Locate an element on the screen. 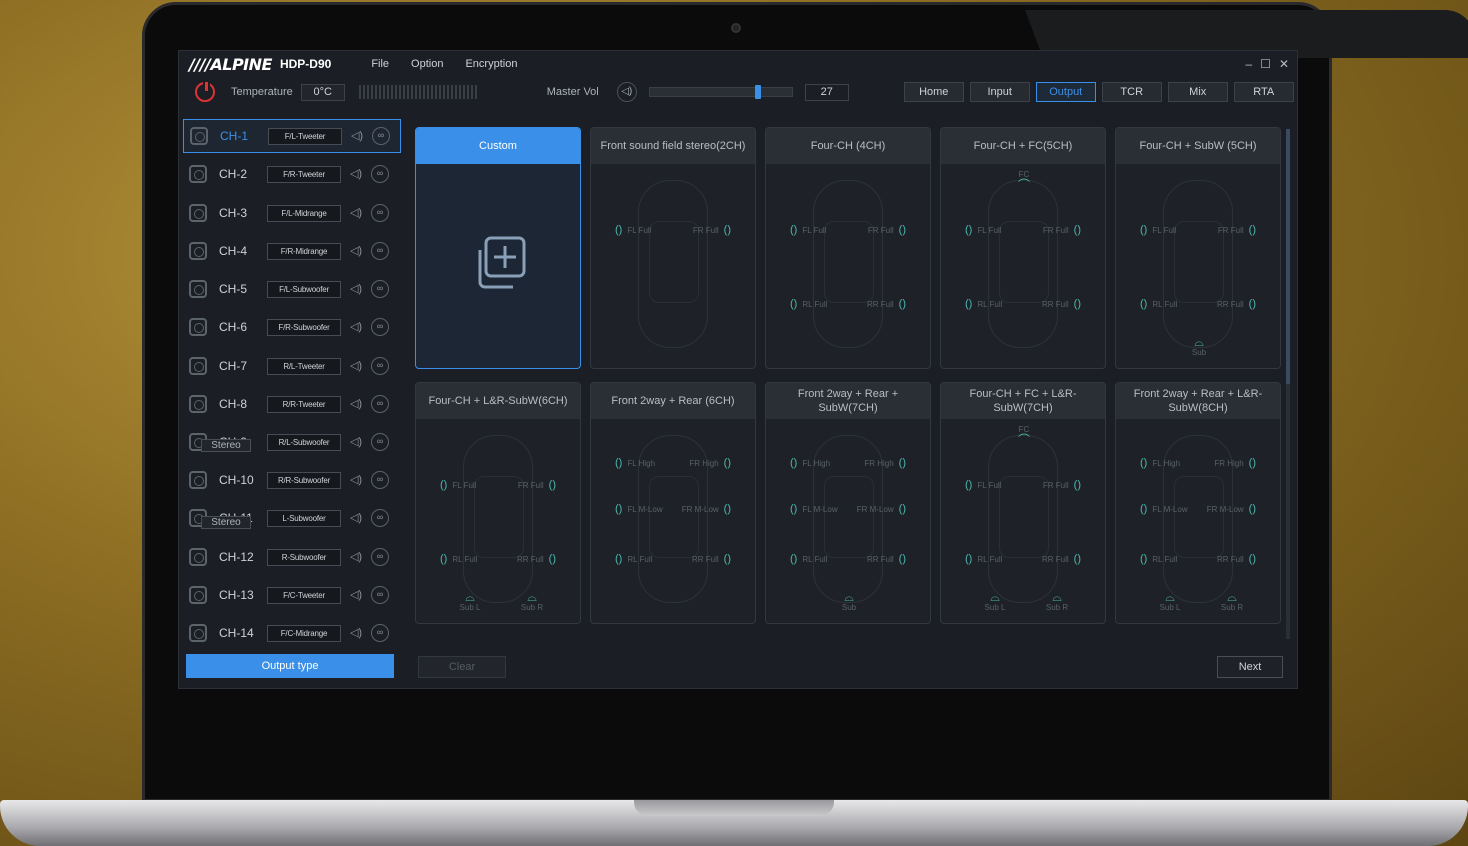 The height and width of the screenshot is (846, 1468). channel-type-select: R/L-Subwoofer is located at coordinates (304, 442).